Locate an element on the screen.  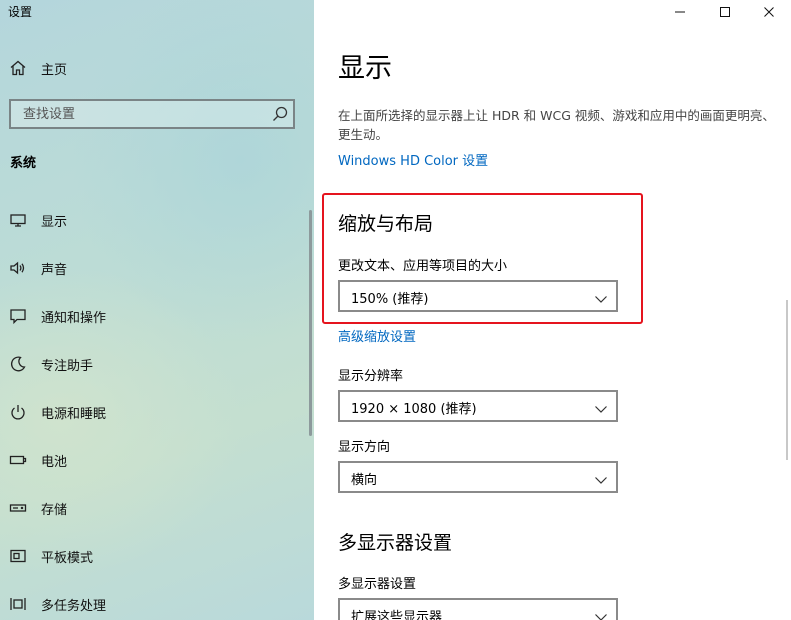
app-title: 设置 is located at coordinates (20, 12).